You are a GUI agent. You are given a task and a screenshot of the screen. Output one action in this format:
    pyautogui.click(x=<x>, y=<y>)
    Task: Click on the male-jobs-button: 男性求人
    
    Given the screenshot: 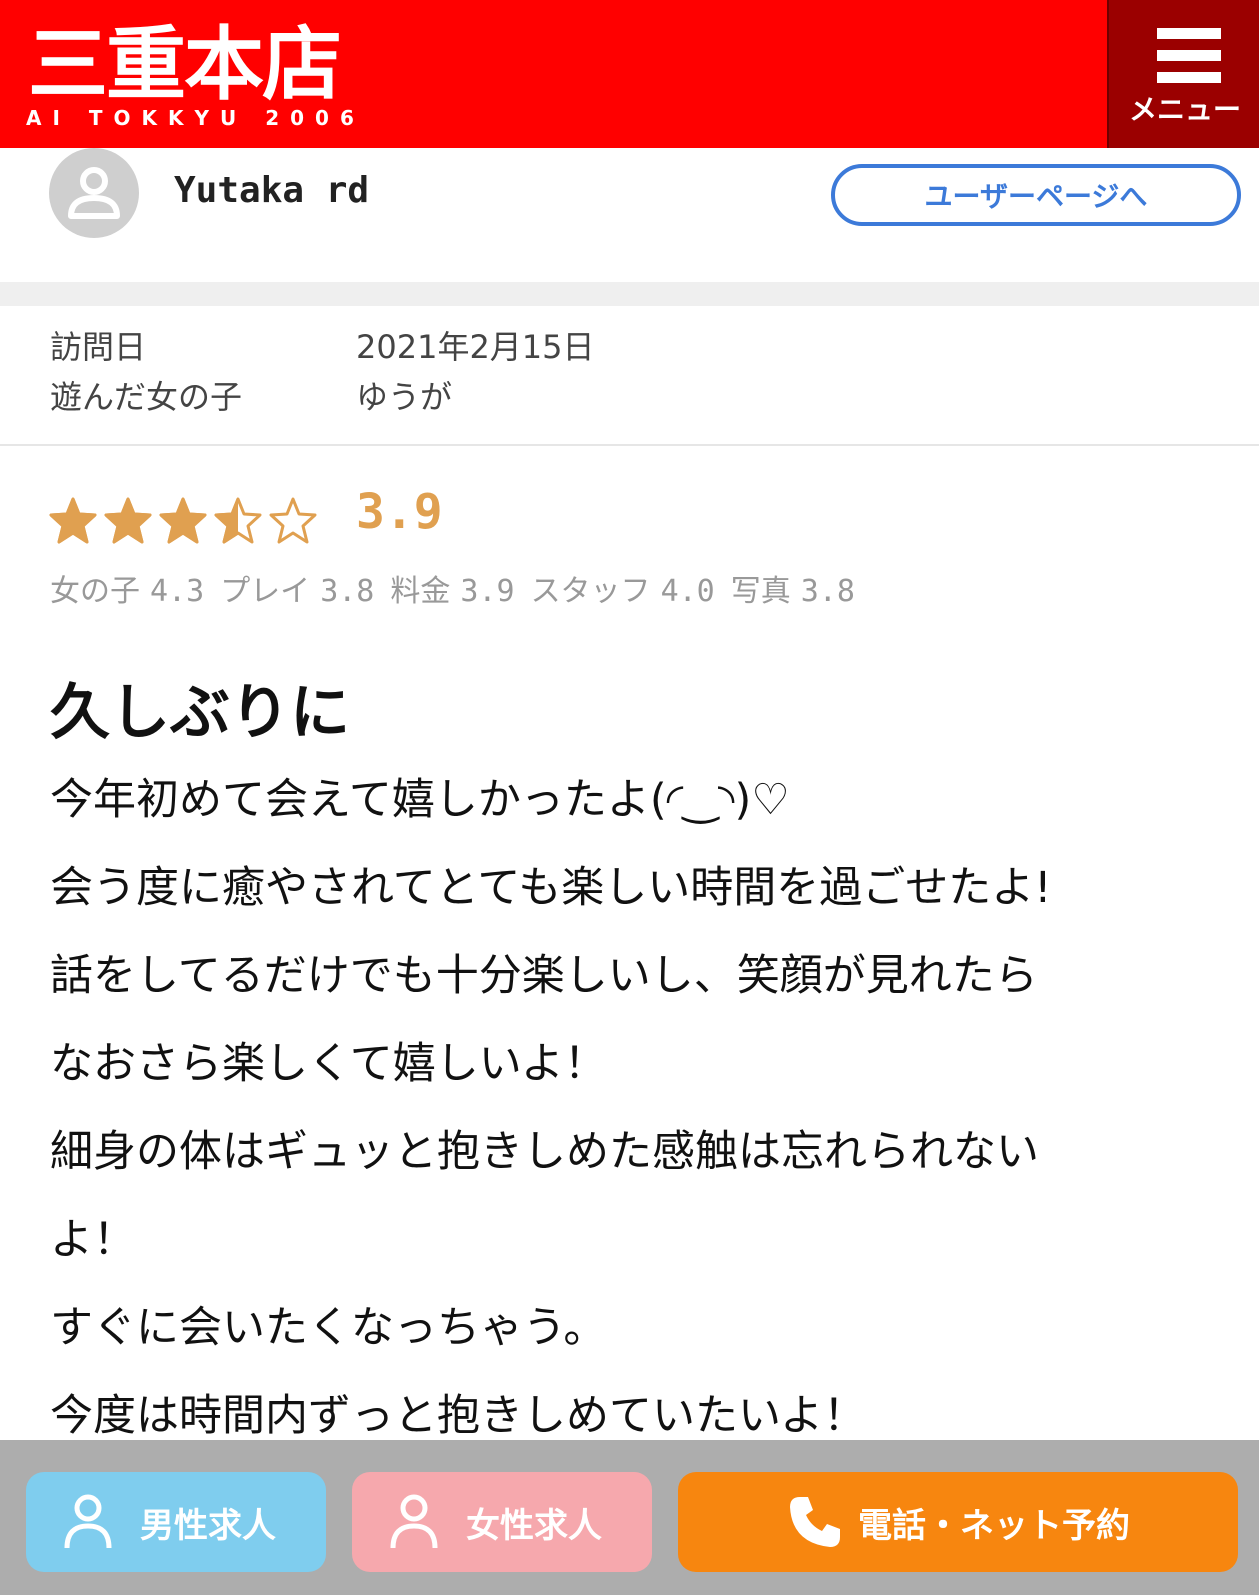 What is the action you would take?
    pyautogui.click(x=176, y=1522)
    